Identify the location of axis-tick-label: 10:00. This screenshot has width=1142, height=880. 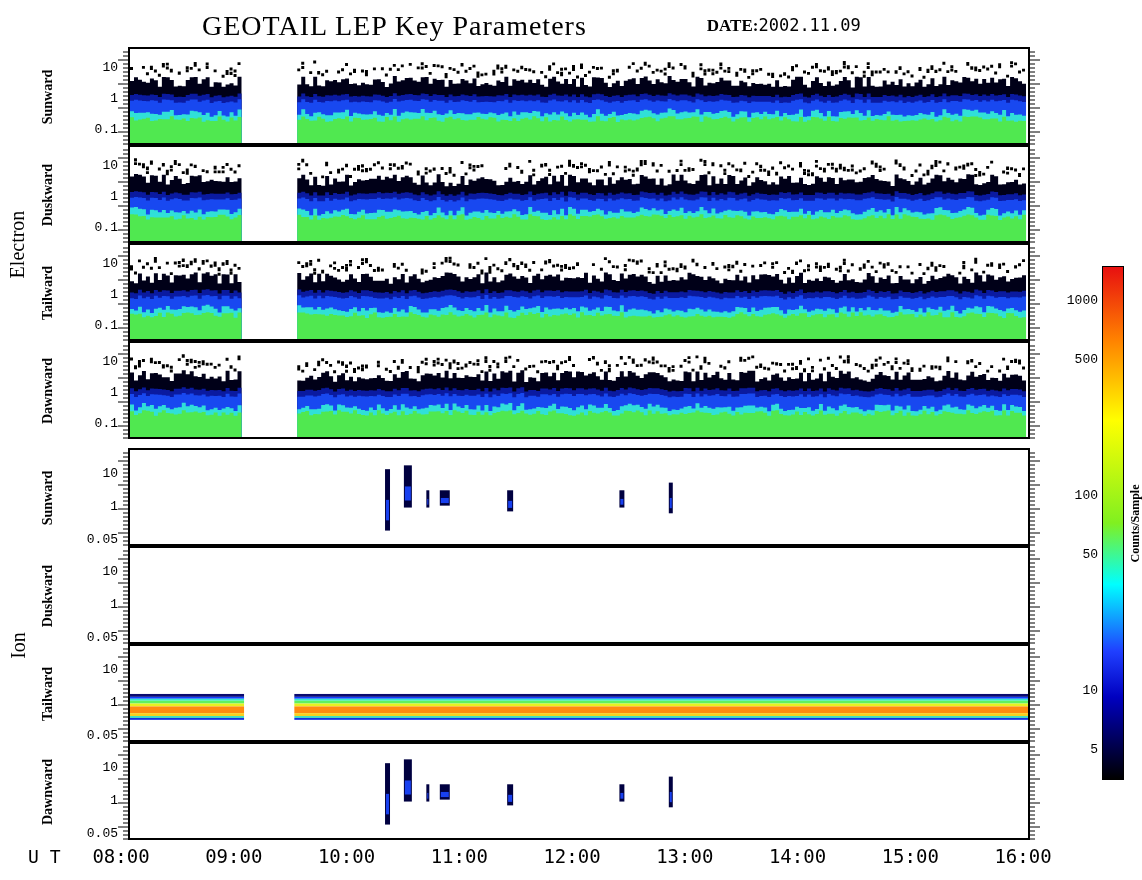
(346, 856).